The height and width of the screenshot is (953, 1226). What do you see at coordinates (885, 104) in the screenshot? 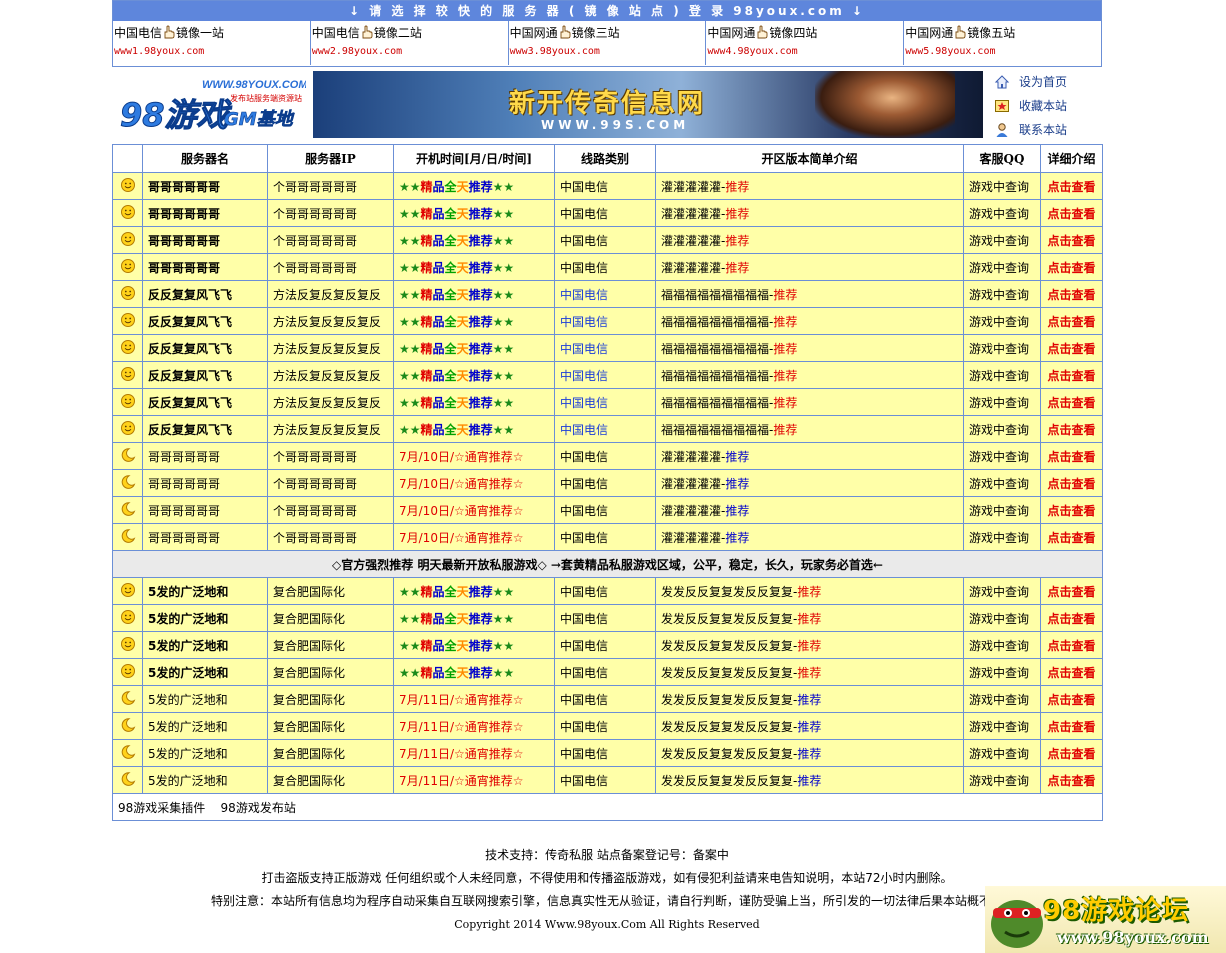
I see `banner-warrior-figure` at bounding box center [885, 104].